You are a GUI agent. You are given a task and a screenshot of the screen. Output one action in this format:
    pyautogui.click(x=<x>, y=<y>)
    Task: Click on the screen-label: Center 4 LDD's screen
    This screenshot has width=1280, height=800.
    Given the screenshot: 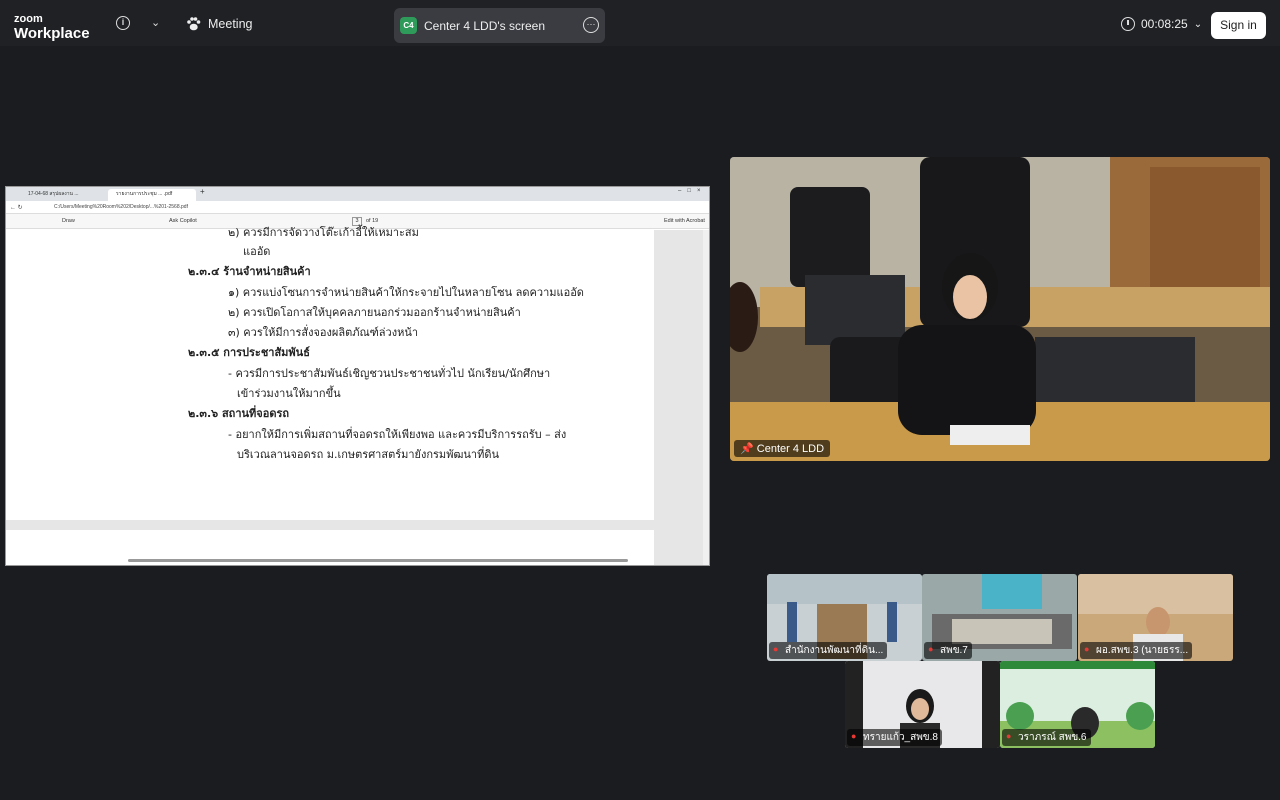 What is the action you would take?
    pyautogui.click(x=485, y=25)
    